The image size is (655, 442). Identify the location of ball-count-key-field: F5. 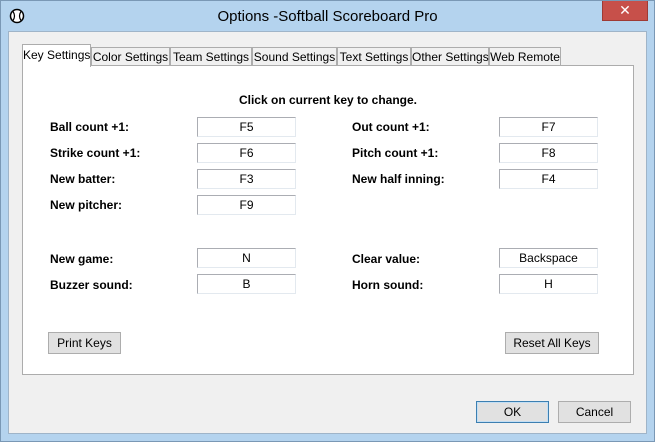
(246, 127).